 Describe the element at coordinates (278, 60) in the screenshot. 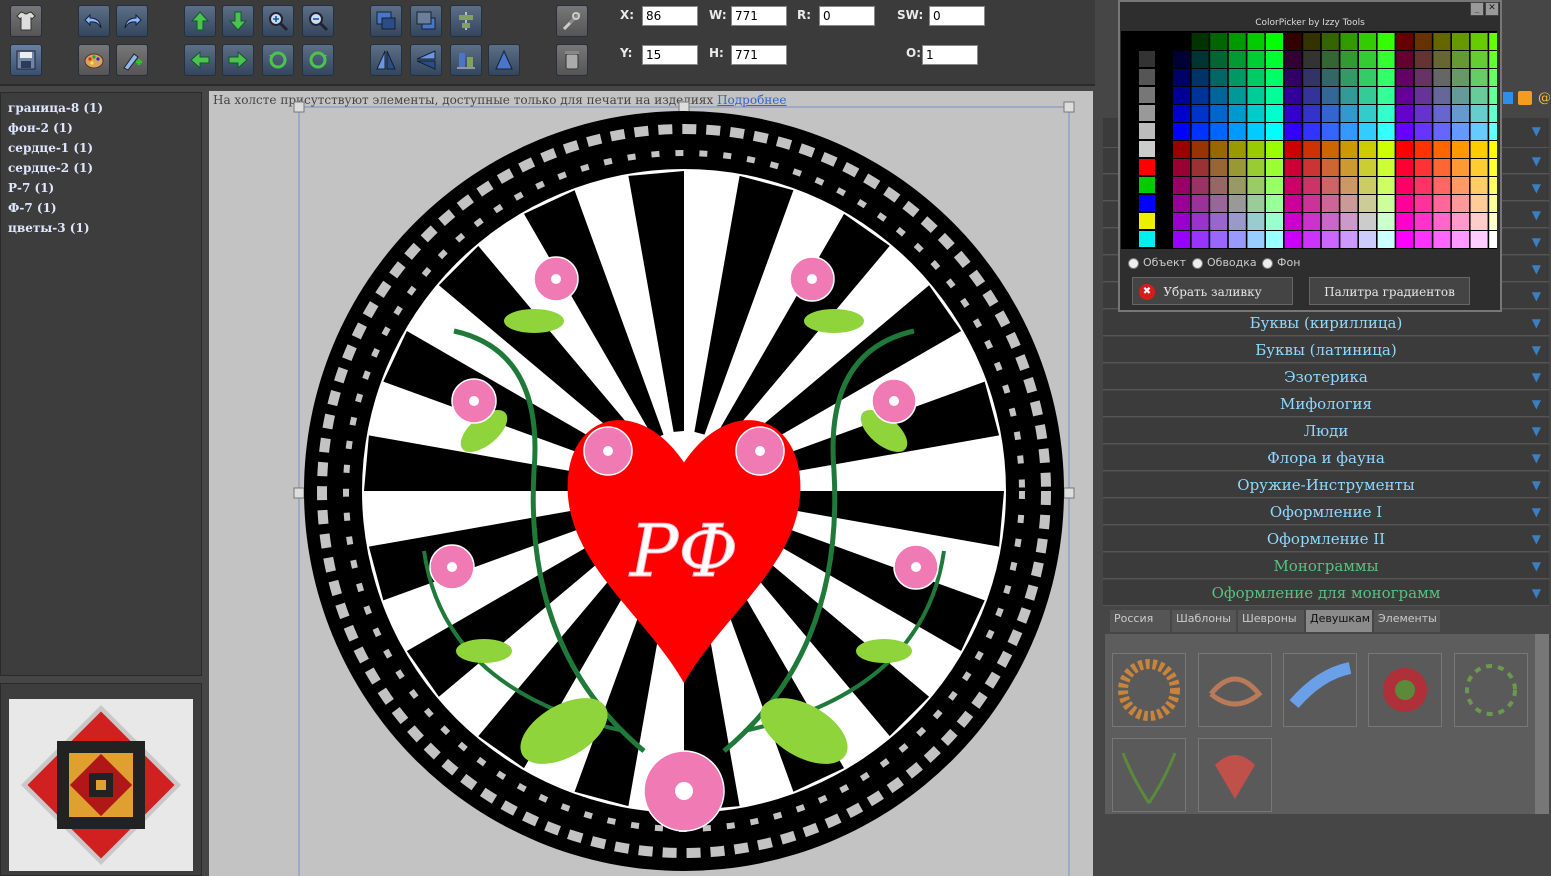

I see `rotate-left-icon` at that location.